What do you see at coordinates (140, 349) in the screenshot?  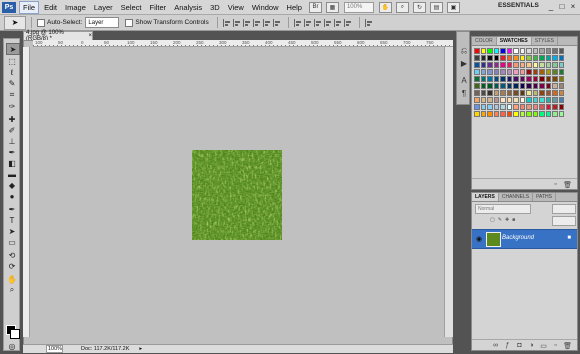 I see `status-menu-arrow-icon: ▸` at bounding box center [140, 349].